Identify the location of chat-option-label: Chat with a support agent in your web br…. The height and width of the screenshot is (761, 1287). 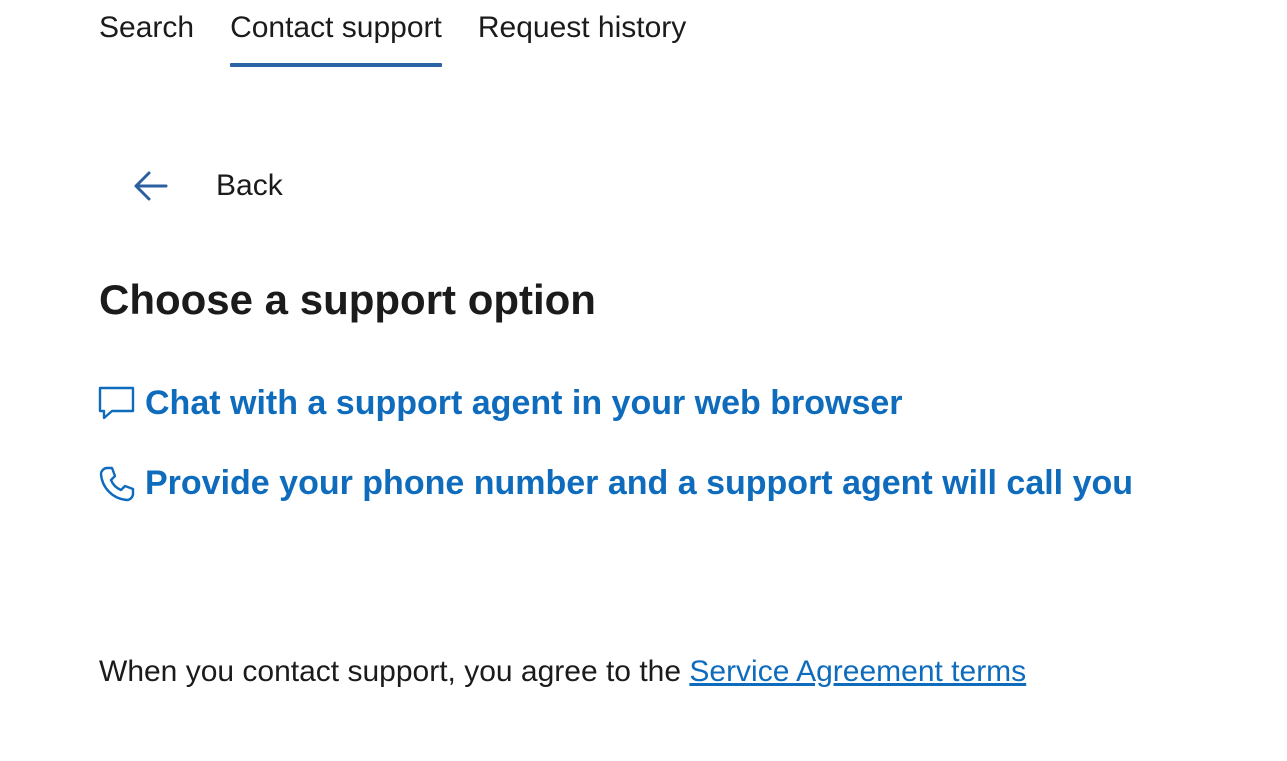
(524, 403).